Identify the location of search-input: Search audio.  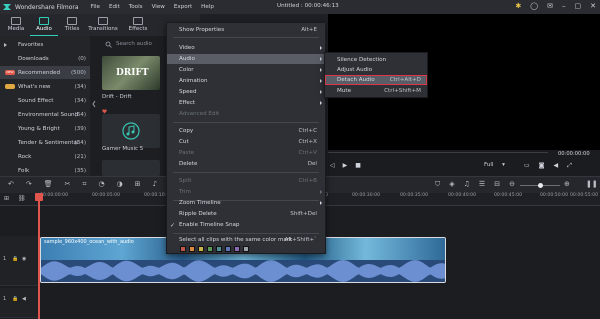
(134, 44).